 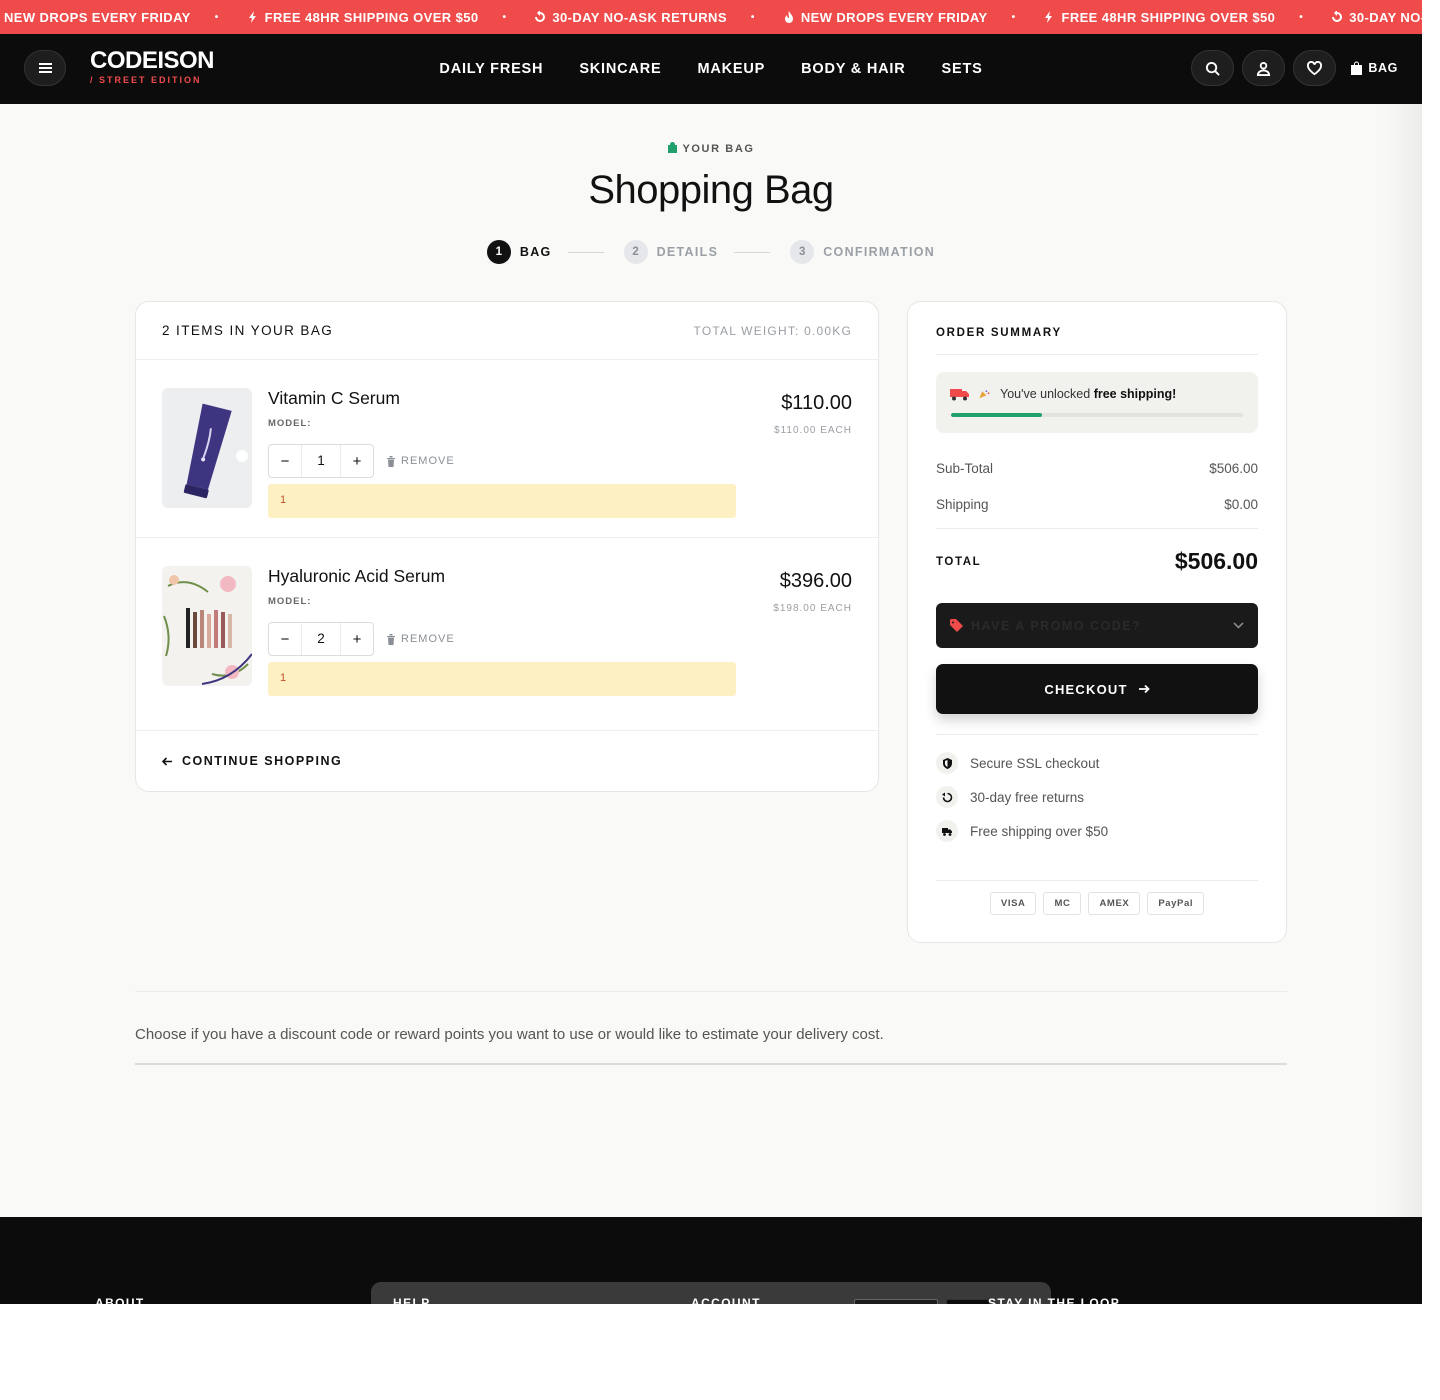 What do you see at coordinates (956, 625) in the screenshot?
I see `tag-icon` at bounding box center [956, 625].